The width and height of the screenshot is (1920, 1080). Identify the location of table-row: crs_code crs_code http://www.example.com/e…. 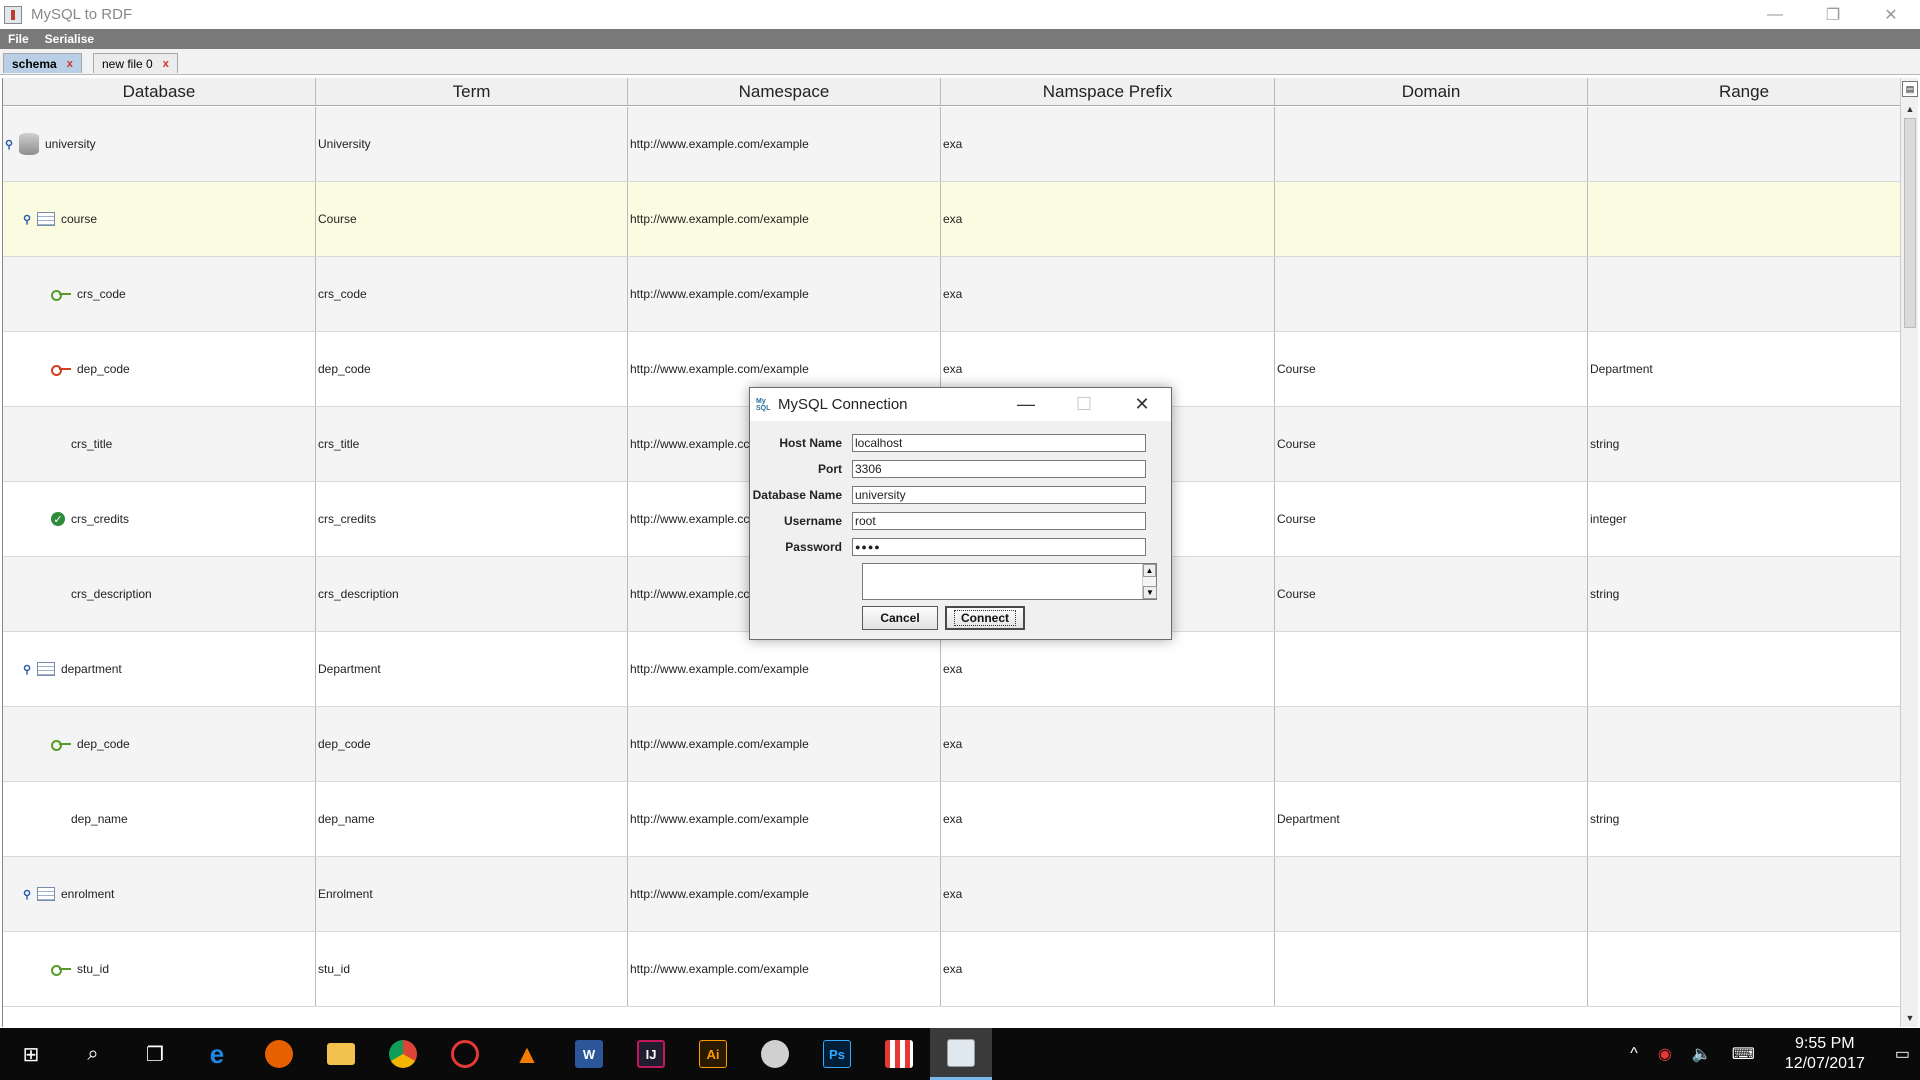
(951, 294).